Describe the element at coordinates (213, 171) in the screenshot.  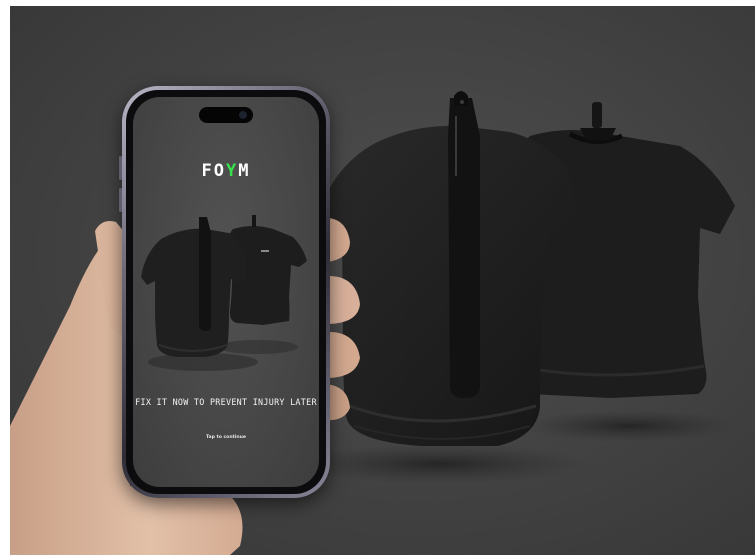
I see `logo-prefix: FO` at that location.